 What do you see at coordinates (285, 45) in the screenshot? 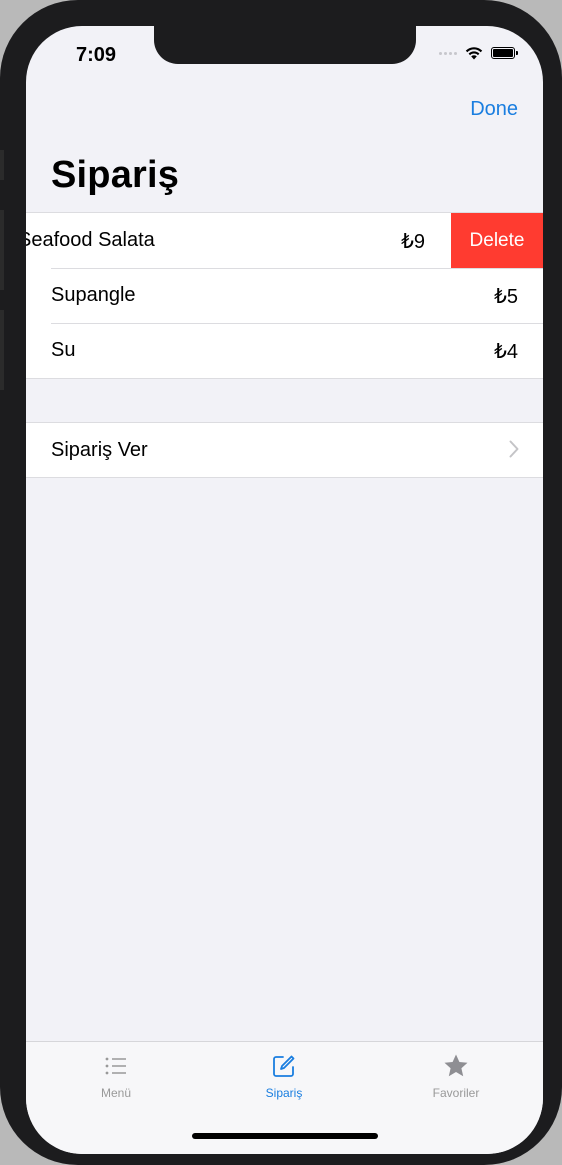
I see `notch` at bounding box center [285, 45].